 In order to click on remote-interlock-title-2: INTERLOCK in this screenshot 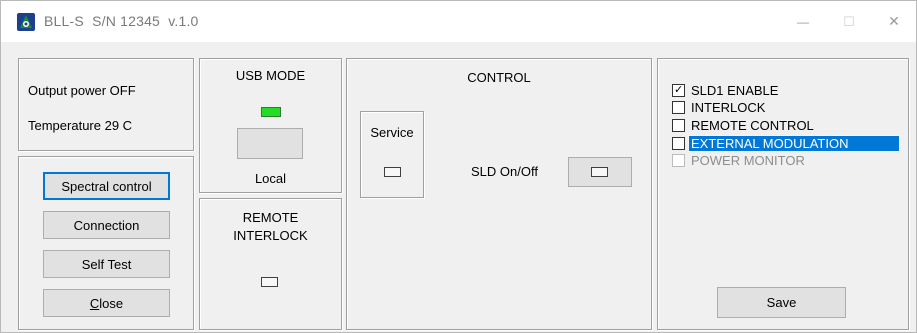, I will do `click(270, 235)`.